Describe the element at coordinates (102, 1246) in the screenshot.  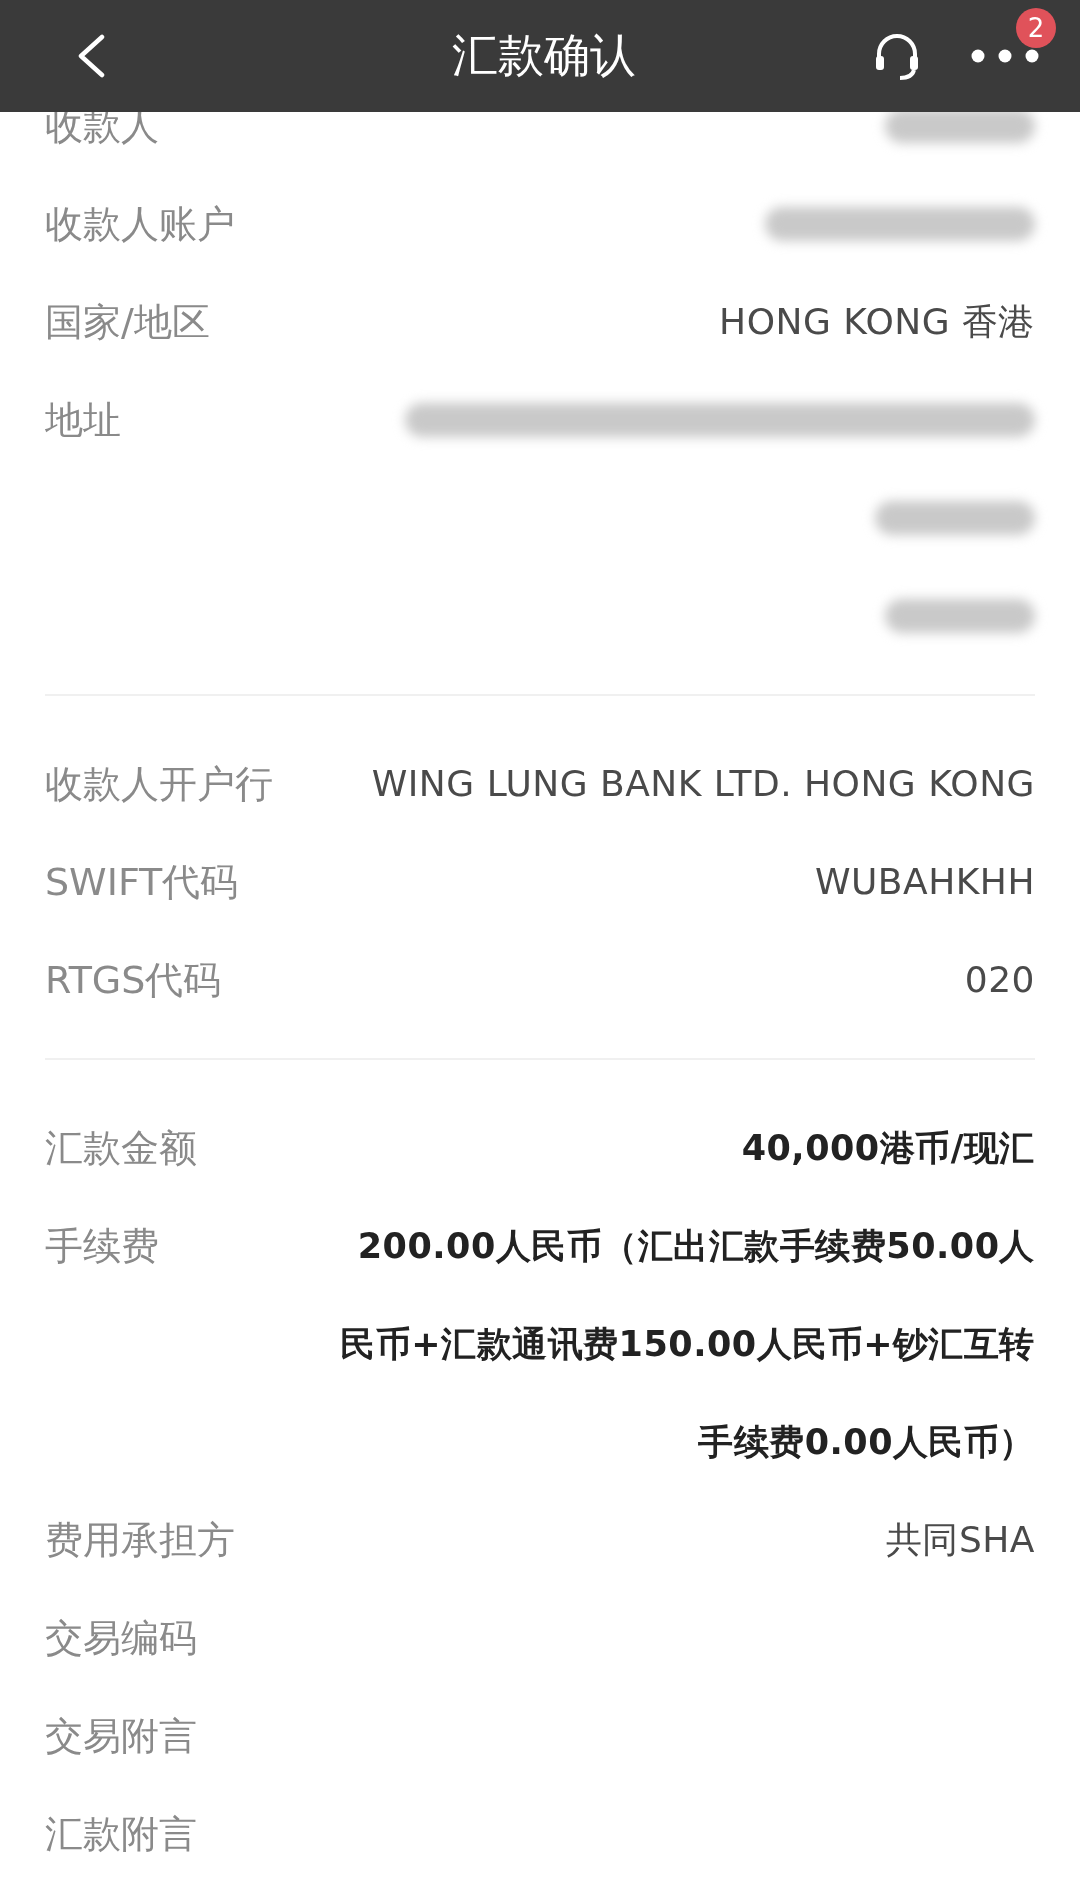
I see `field-label: 手续费` at that location.